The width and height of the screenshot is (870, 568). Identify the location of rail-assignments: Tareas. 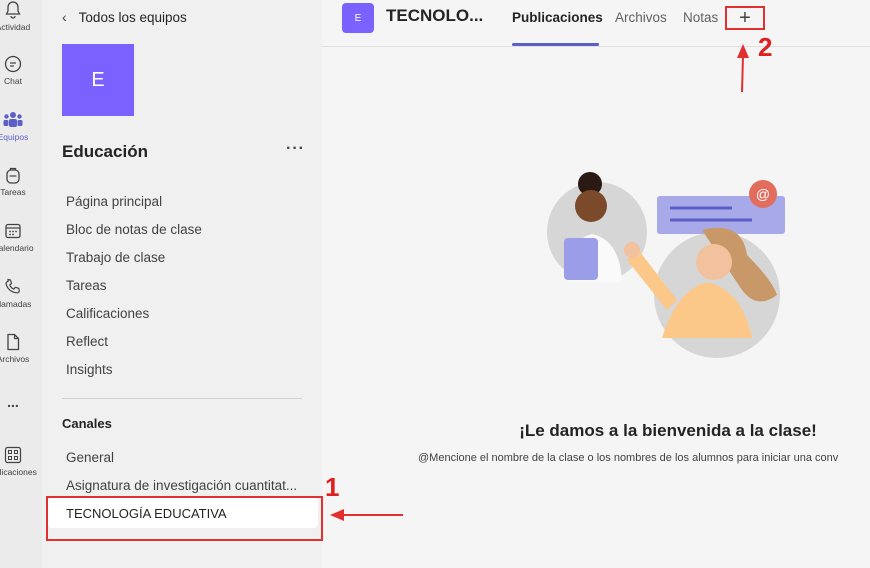
(17, 190).